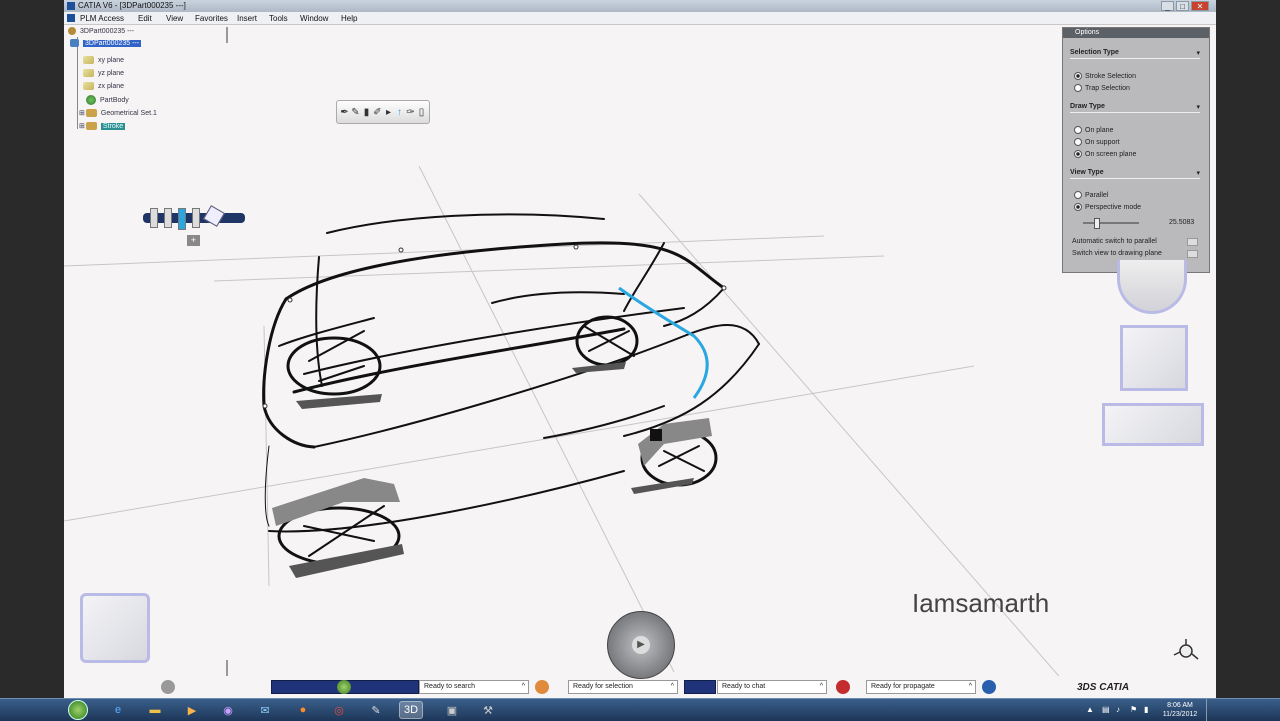 The height and width of the screenshot is (721, 1280). Describe the element at coordinates (421, 112) in the screenshot. I see `eraser-icon: ▯` at that location.